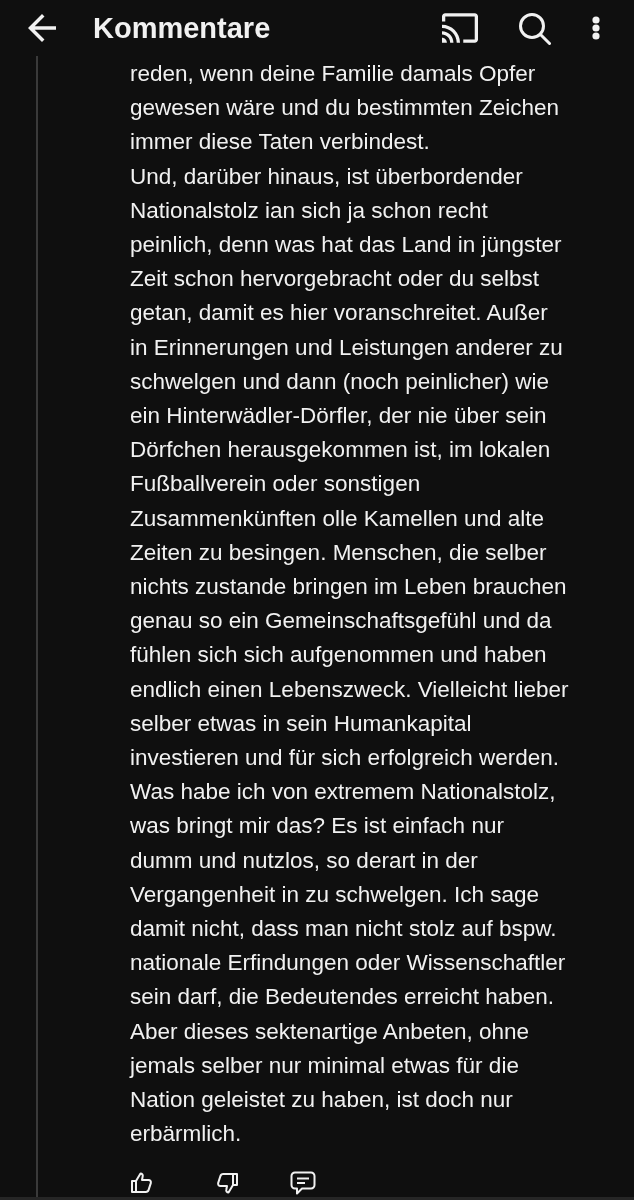 This screenshot has height=1200, width=634. I want to click on more-options-icon, so click(596, 28).